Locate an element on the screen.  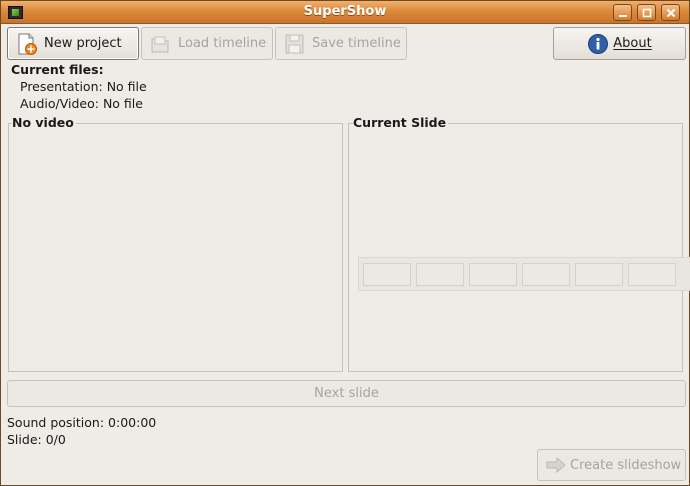
next-slide-button: Next slide is located at coordinates (346, 393).